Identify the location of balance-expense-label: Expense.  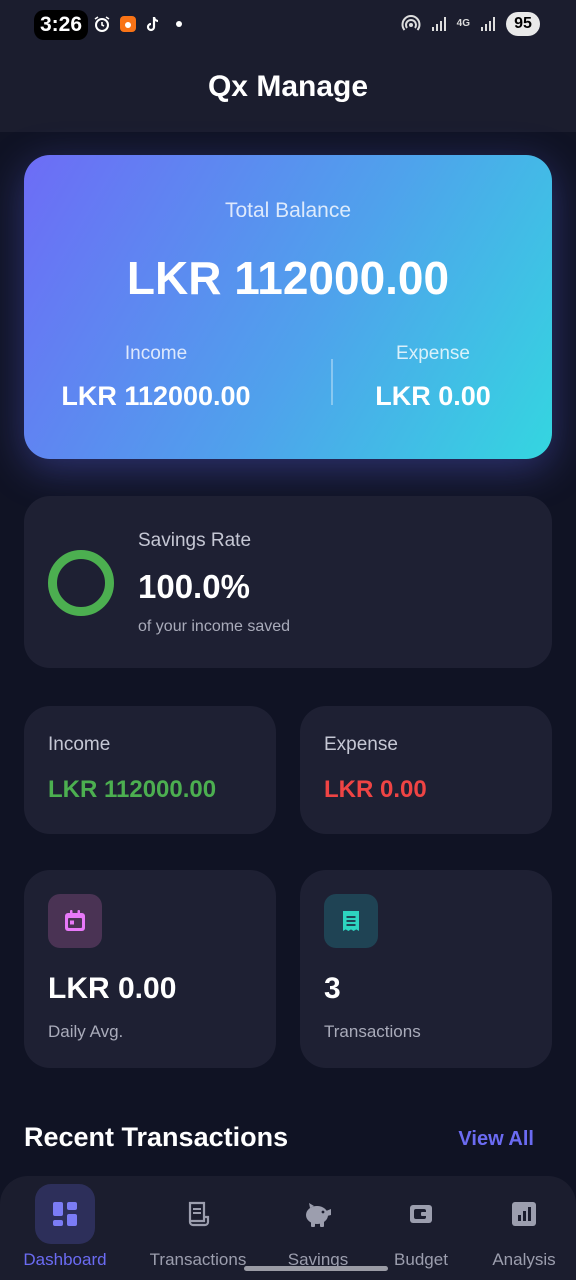
(433, 353).